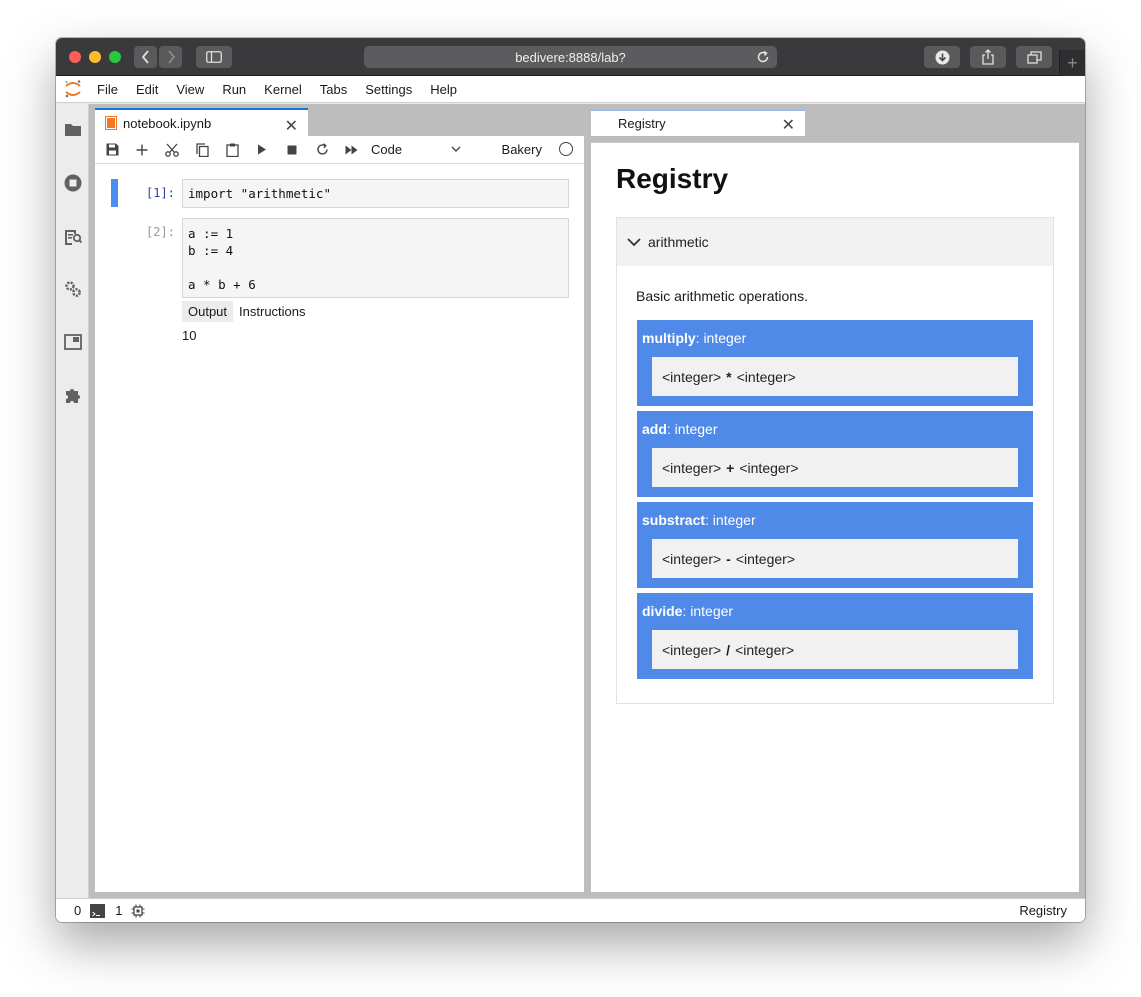  Describe the element at coordinates (202, 150) in the screenshot. I see `copy-button` at that location.